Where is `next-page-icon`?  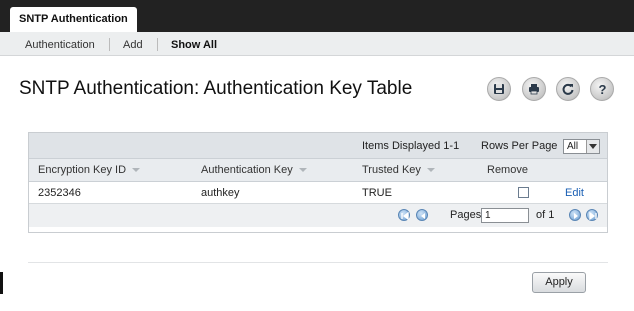
next-page-icon is located at coordinates (575, 215).